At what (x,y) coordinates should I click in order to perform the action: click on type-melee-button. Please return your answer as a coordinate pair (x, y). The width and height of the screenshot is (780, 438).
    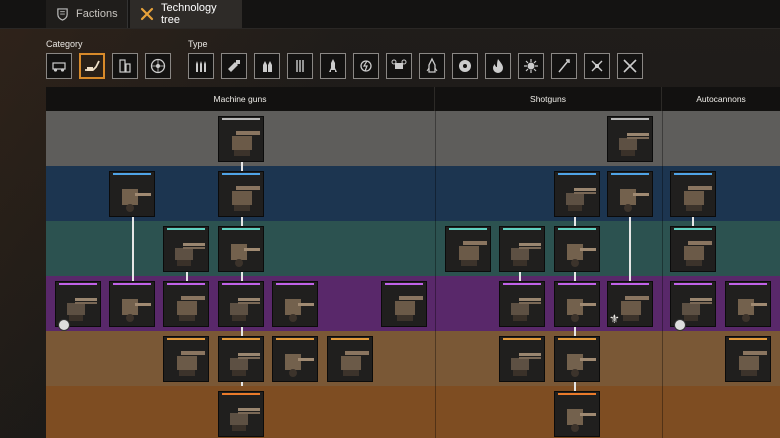
    Looking at the image, I should click on (630, 66).